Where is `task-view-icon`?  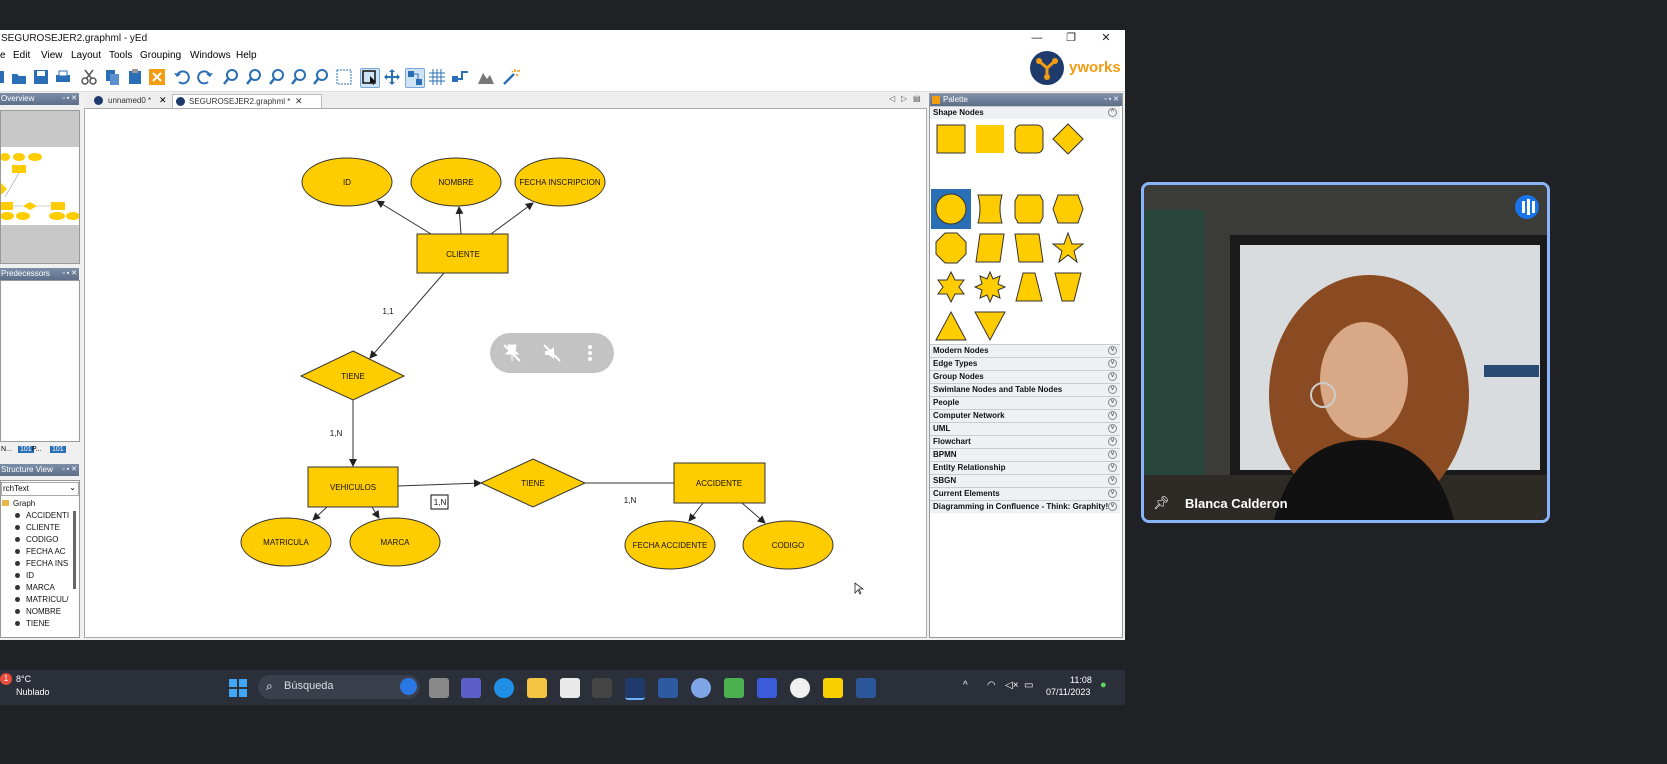 task-view-icon is located at coordinates (439, 688).